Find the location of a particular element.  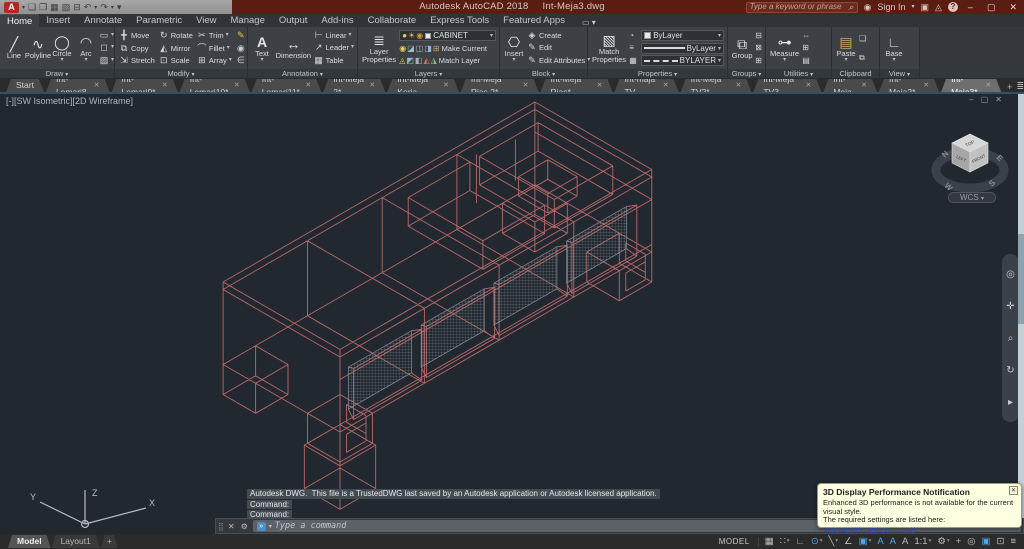

viewcube-cube: TOP LEFT FRONT is located at coordinates (970, 153).